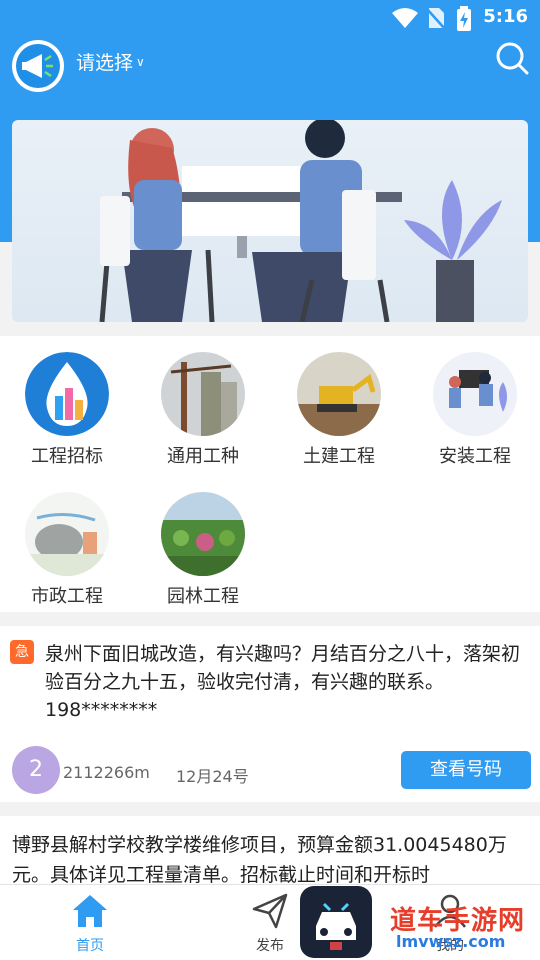 This screenshot has width=540, height=960. I want to click on office-illustration, so click(475, 394).